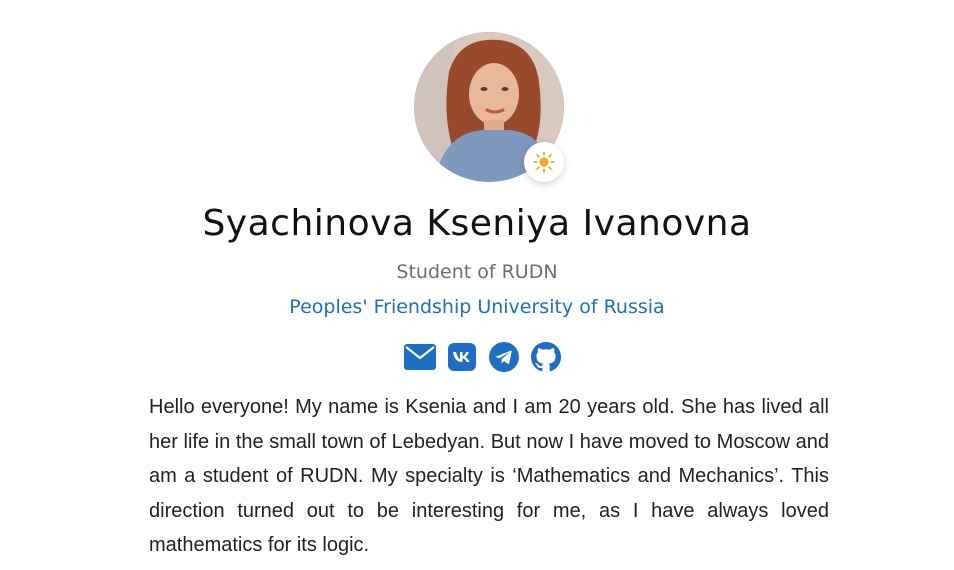  Describe the element at coordinates (477, 223) in the screenshot. I see `profile-name: Syachinova Kseniya Ivanovna` at that location.